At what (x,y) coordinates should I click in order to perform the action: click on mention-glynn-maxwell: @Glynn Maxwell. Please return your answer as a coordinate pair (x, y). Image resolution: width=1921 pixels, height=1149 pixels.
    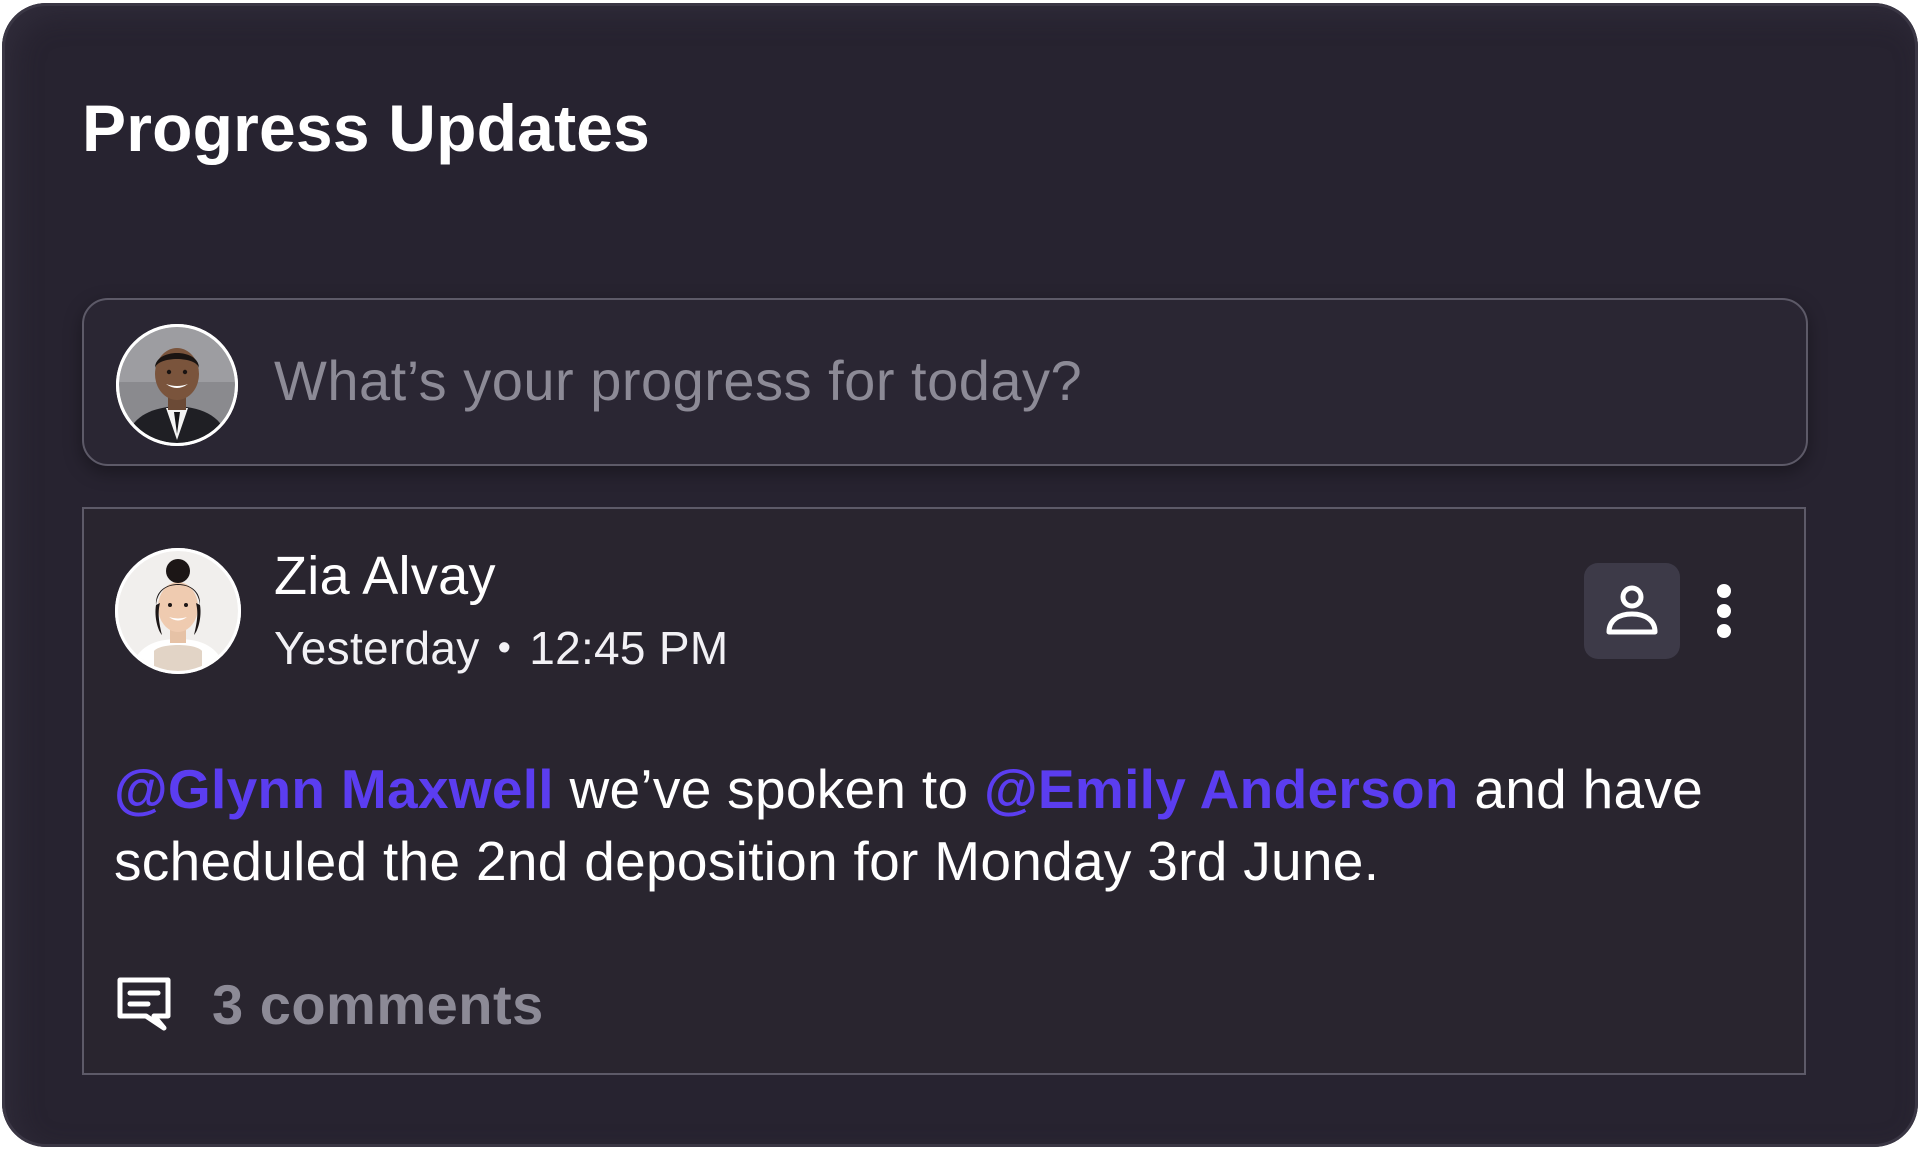
    Looking at the image, I should click on (334, 789).